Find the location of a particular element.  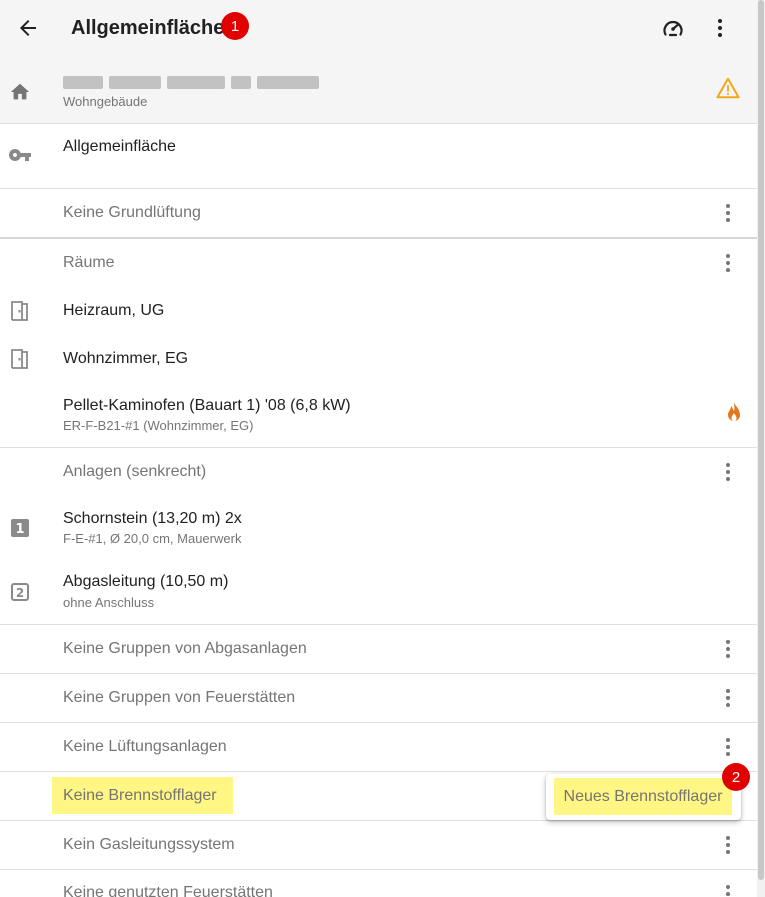

fireplace-subtitle: ER-F-B21-#1 (Wohnzimmer, EG) is located at coordinates (158, 425).